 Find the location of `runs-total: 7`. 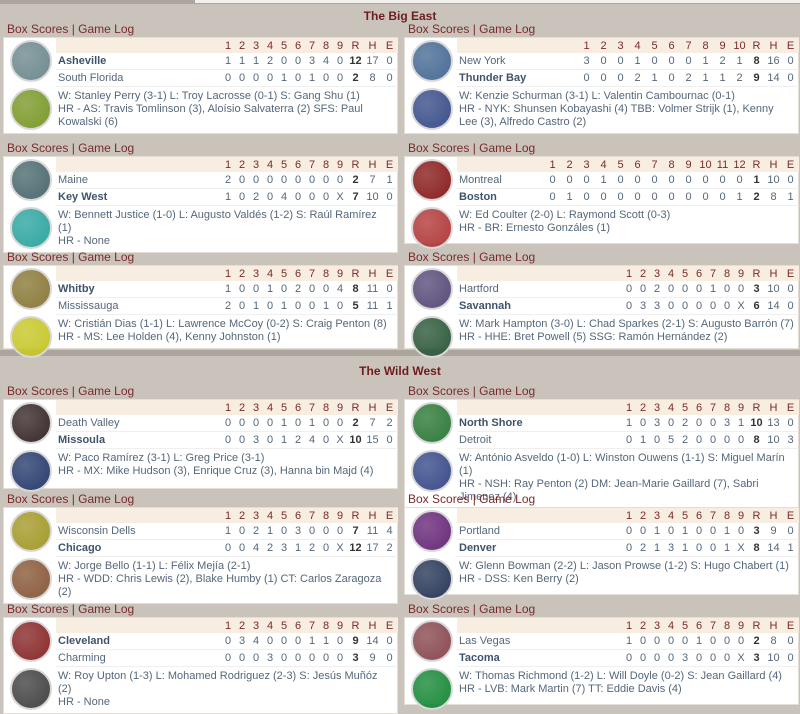

runs-total: 7 is located at coordinates (355, 531).